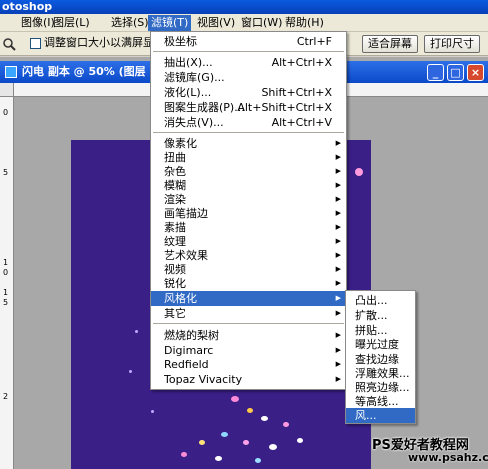 Image resolution: width=488 pixels, height=469 pixels. What do you see at coordinates (390, 44) in the screenshot?
I see `fit-screen-button: 适合屏幕` at bounding box center [390, 44].